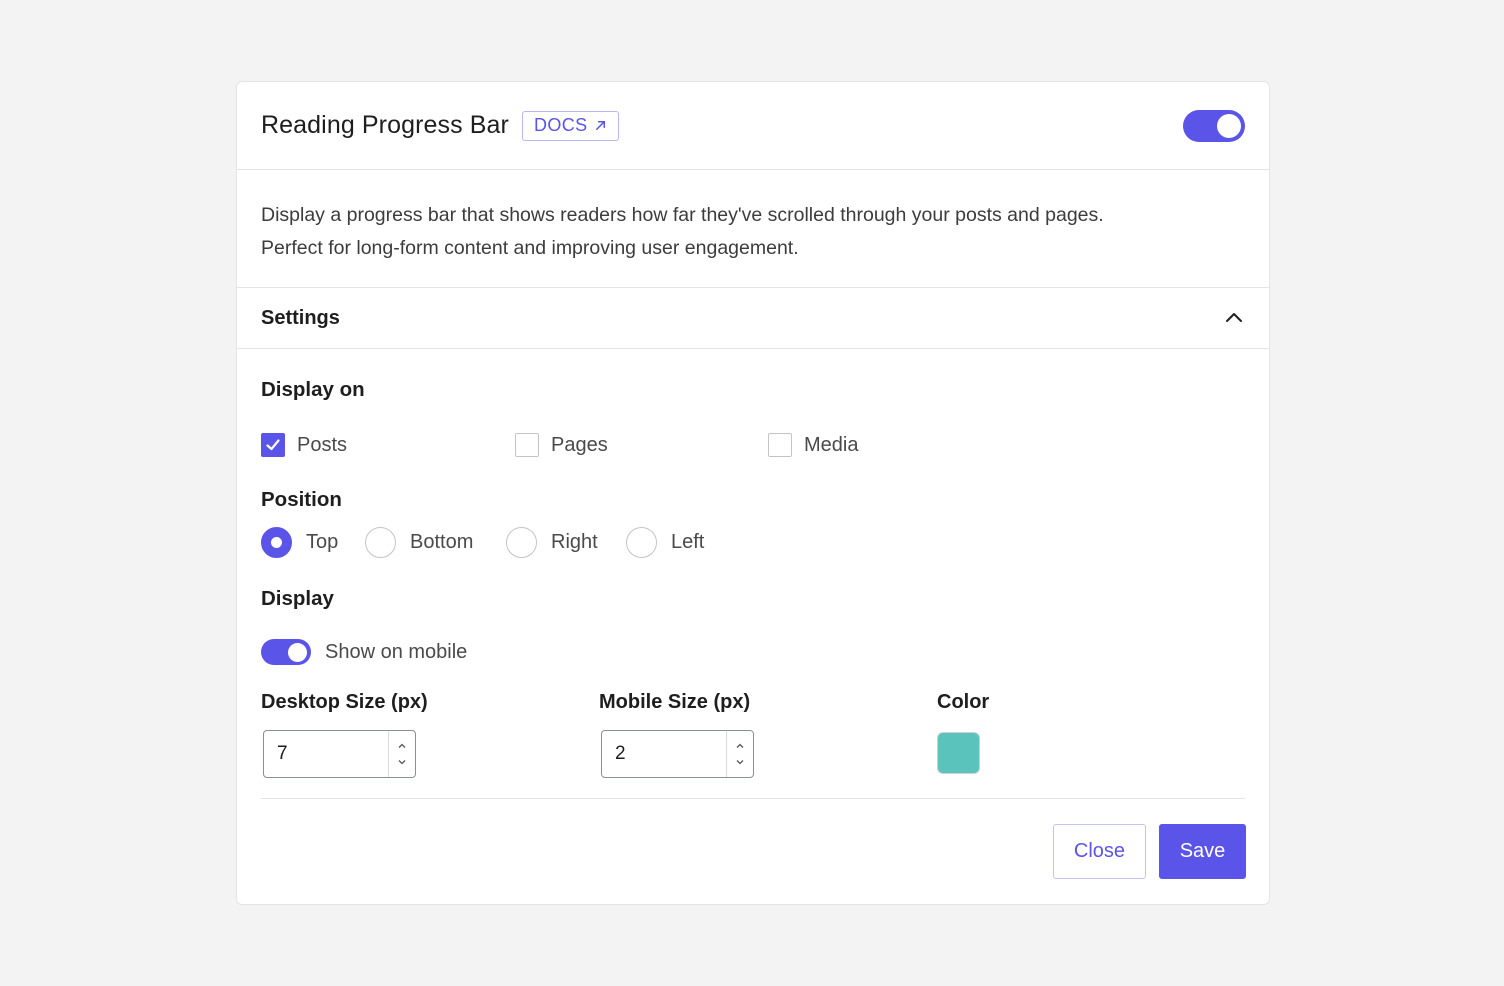 The width and height of the screenshot is (1504, 986). What do you see at coordinates (299, 542) in the screenshot?
I see `radio-top-item: Top` at bounding box center [299, 542].